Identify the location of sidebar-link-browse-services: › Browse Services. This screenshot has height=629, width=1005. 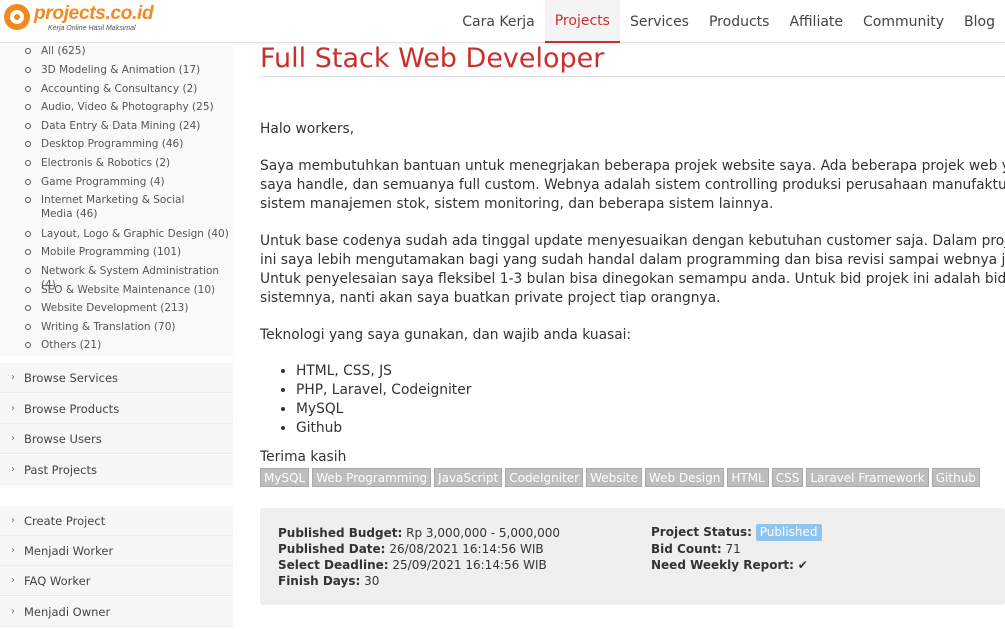
(116, 378).